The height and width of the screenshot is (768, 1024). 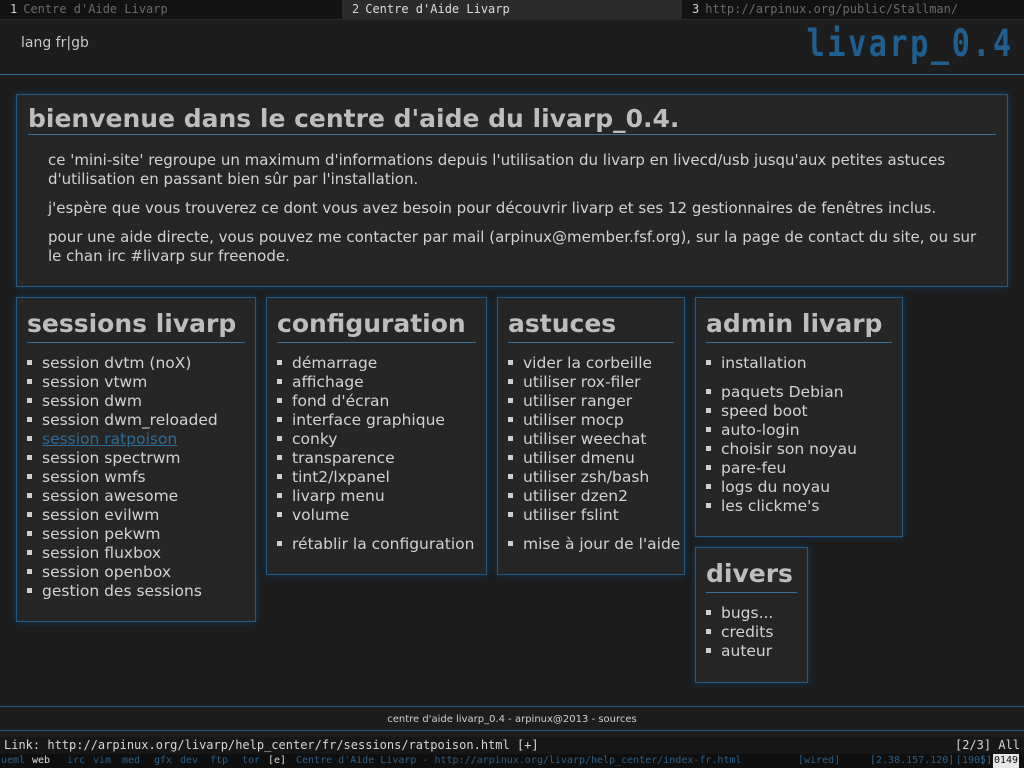 I want to click on link-text: session evilwm, so click(x=100, y=515).